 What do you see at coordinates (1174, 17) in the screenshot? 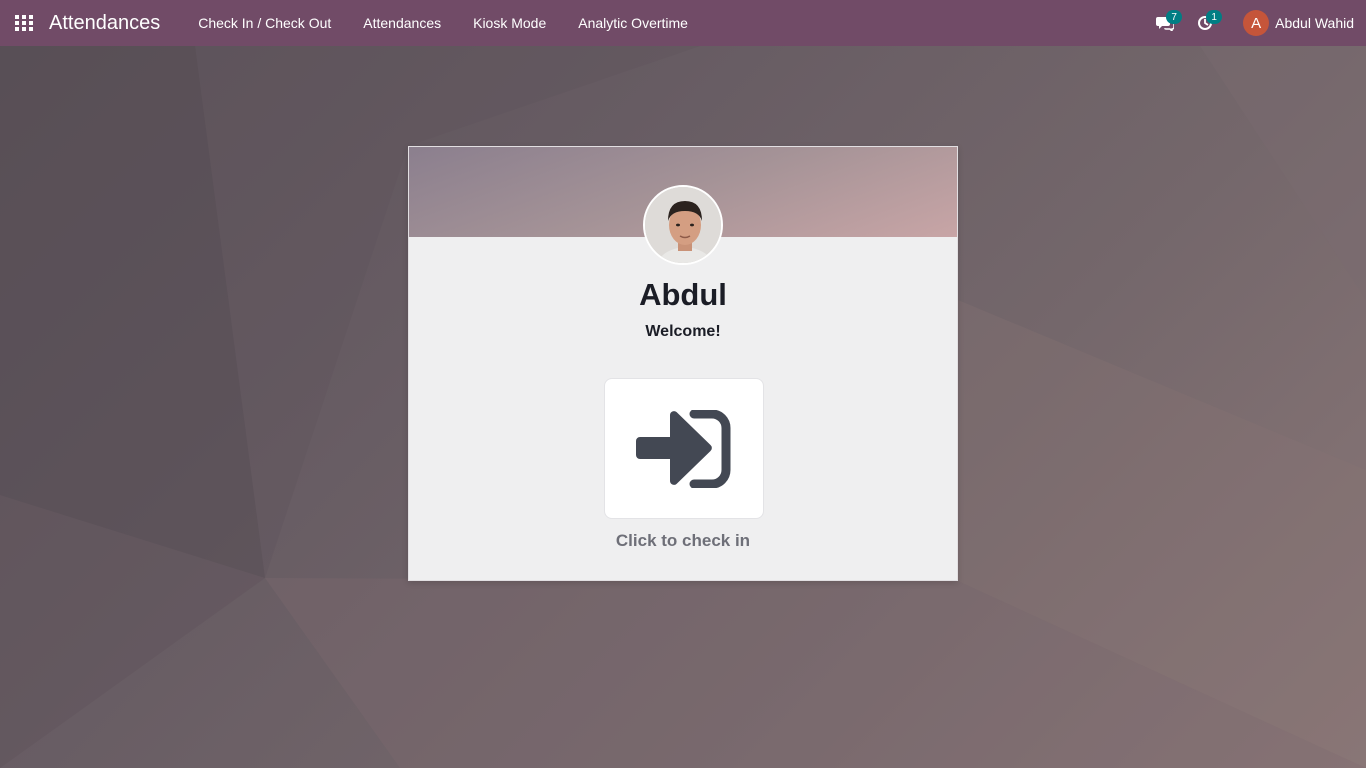
I see `messages-count-badge: 7` at bounding box center [1174, 17].